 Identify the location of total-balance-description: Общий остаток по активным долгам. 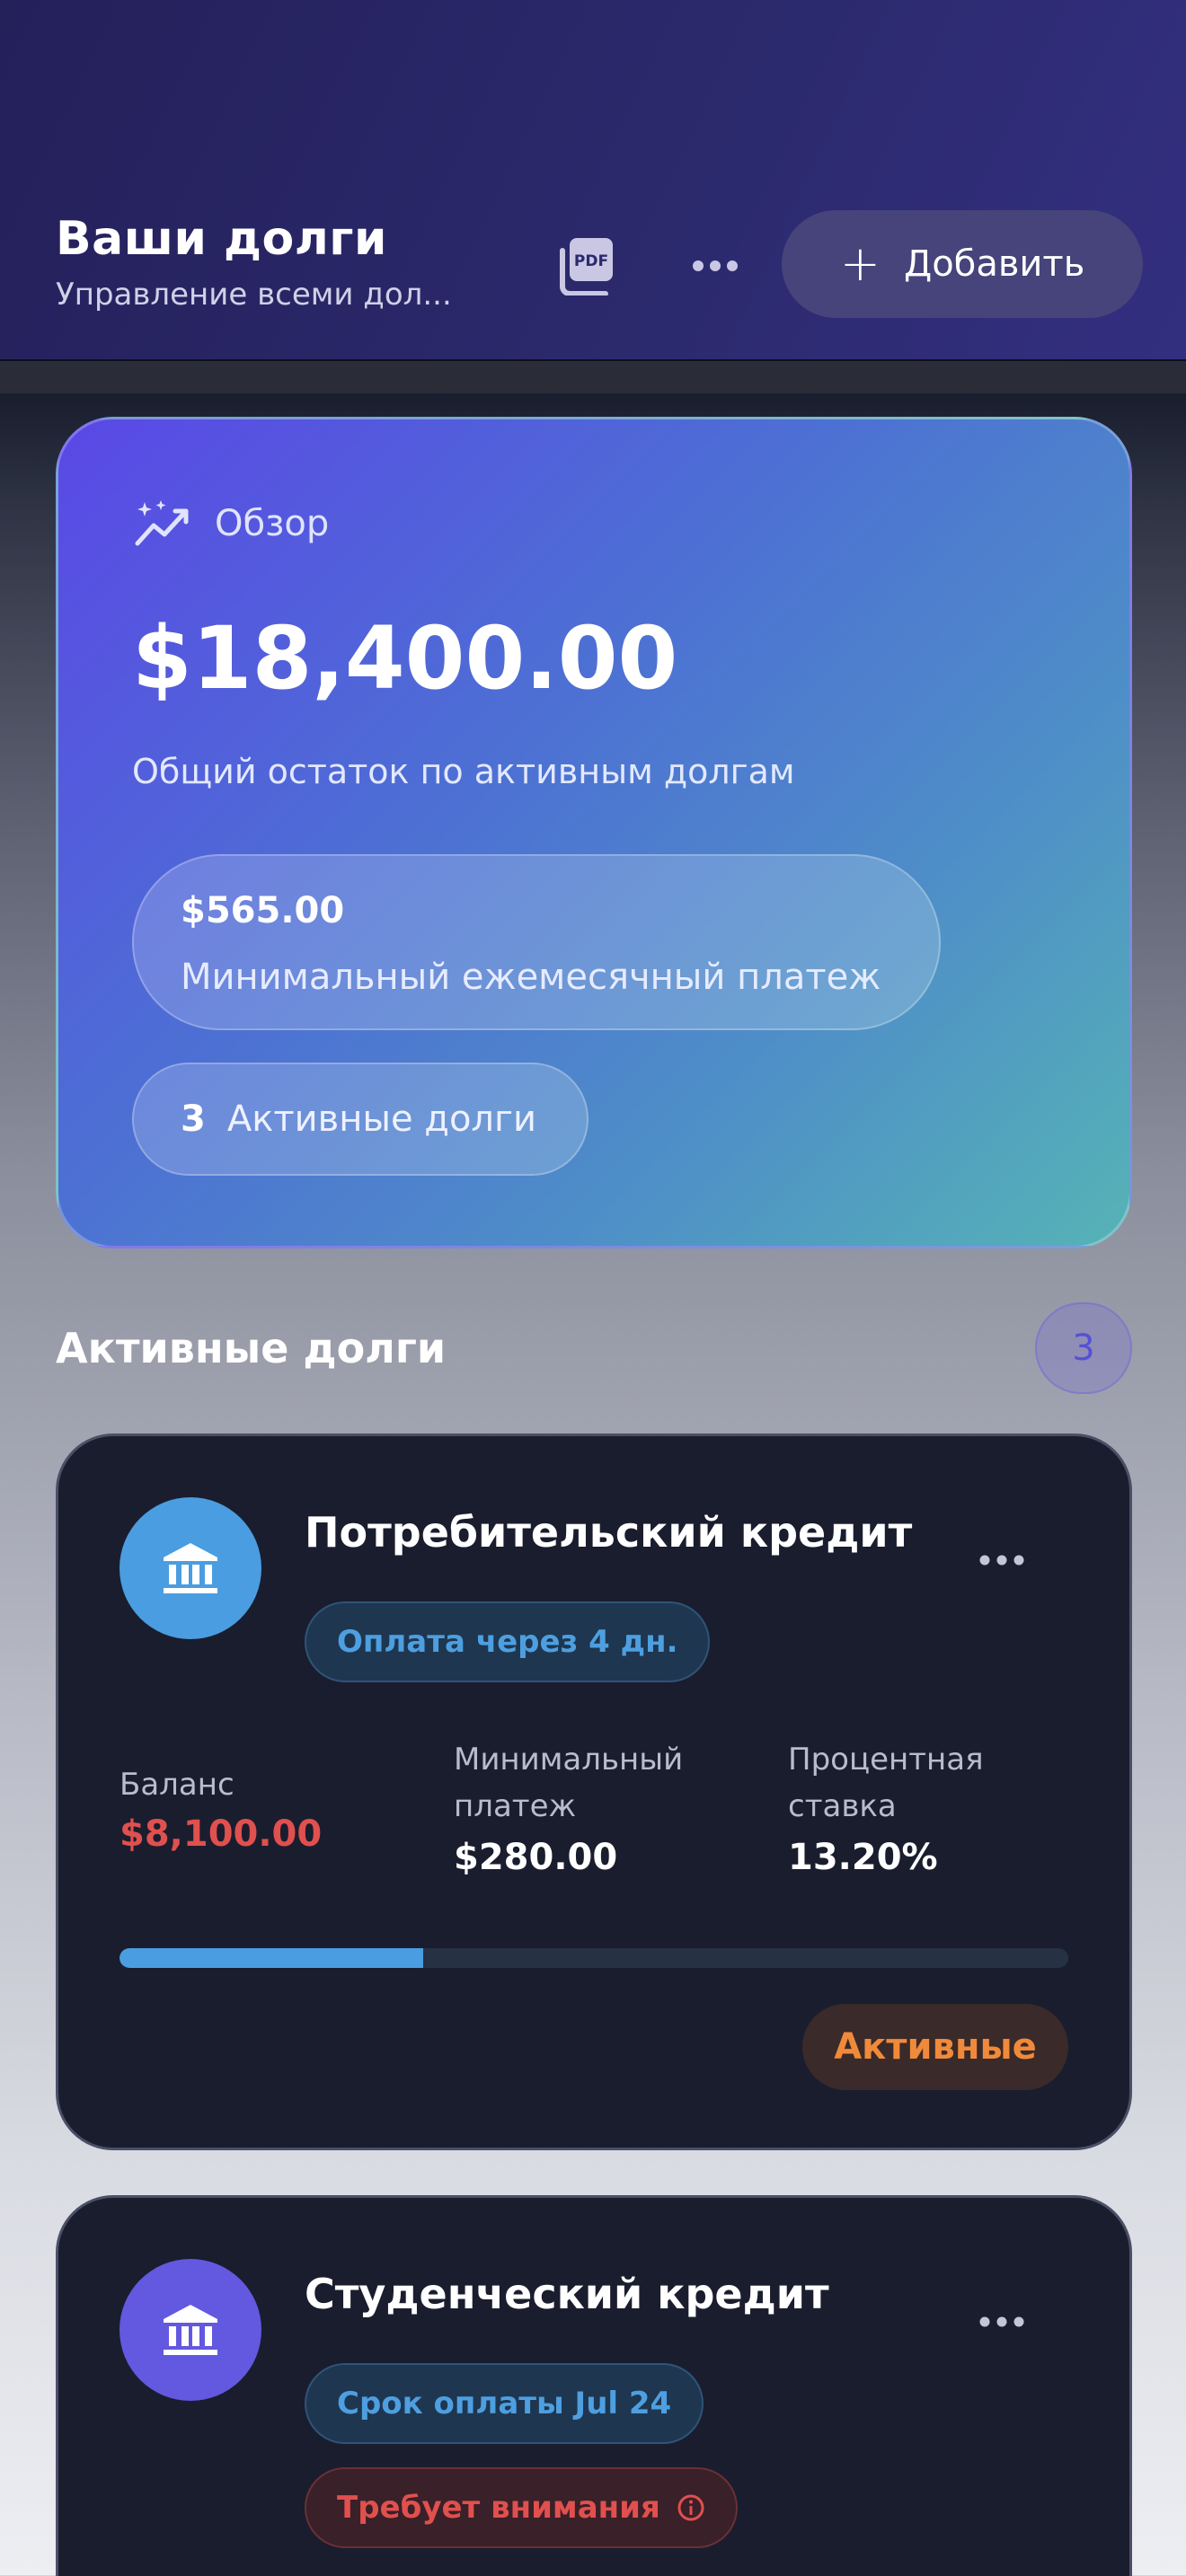
(463, 771).